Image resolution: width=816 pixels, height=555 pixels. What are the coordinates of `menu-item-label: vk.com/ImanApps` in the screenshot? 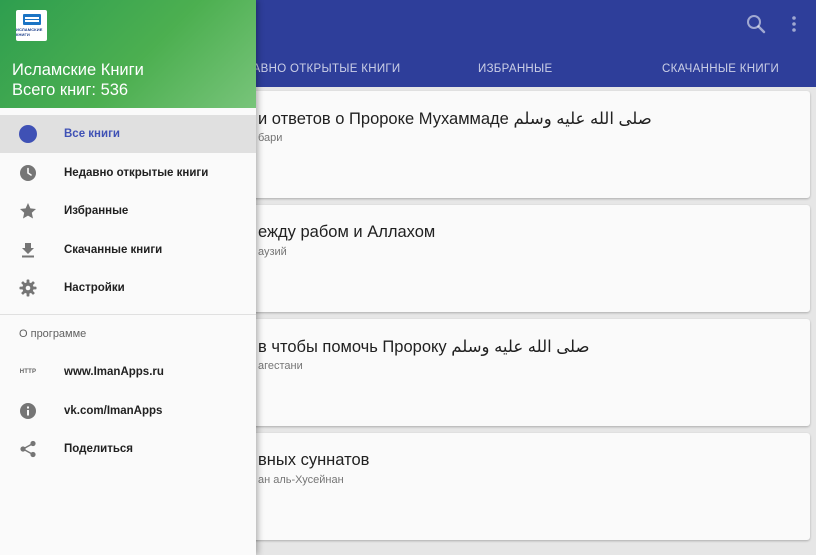 It's located at (113, 411).